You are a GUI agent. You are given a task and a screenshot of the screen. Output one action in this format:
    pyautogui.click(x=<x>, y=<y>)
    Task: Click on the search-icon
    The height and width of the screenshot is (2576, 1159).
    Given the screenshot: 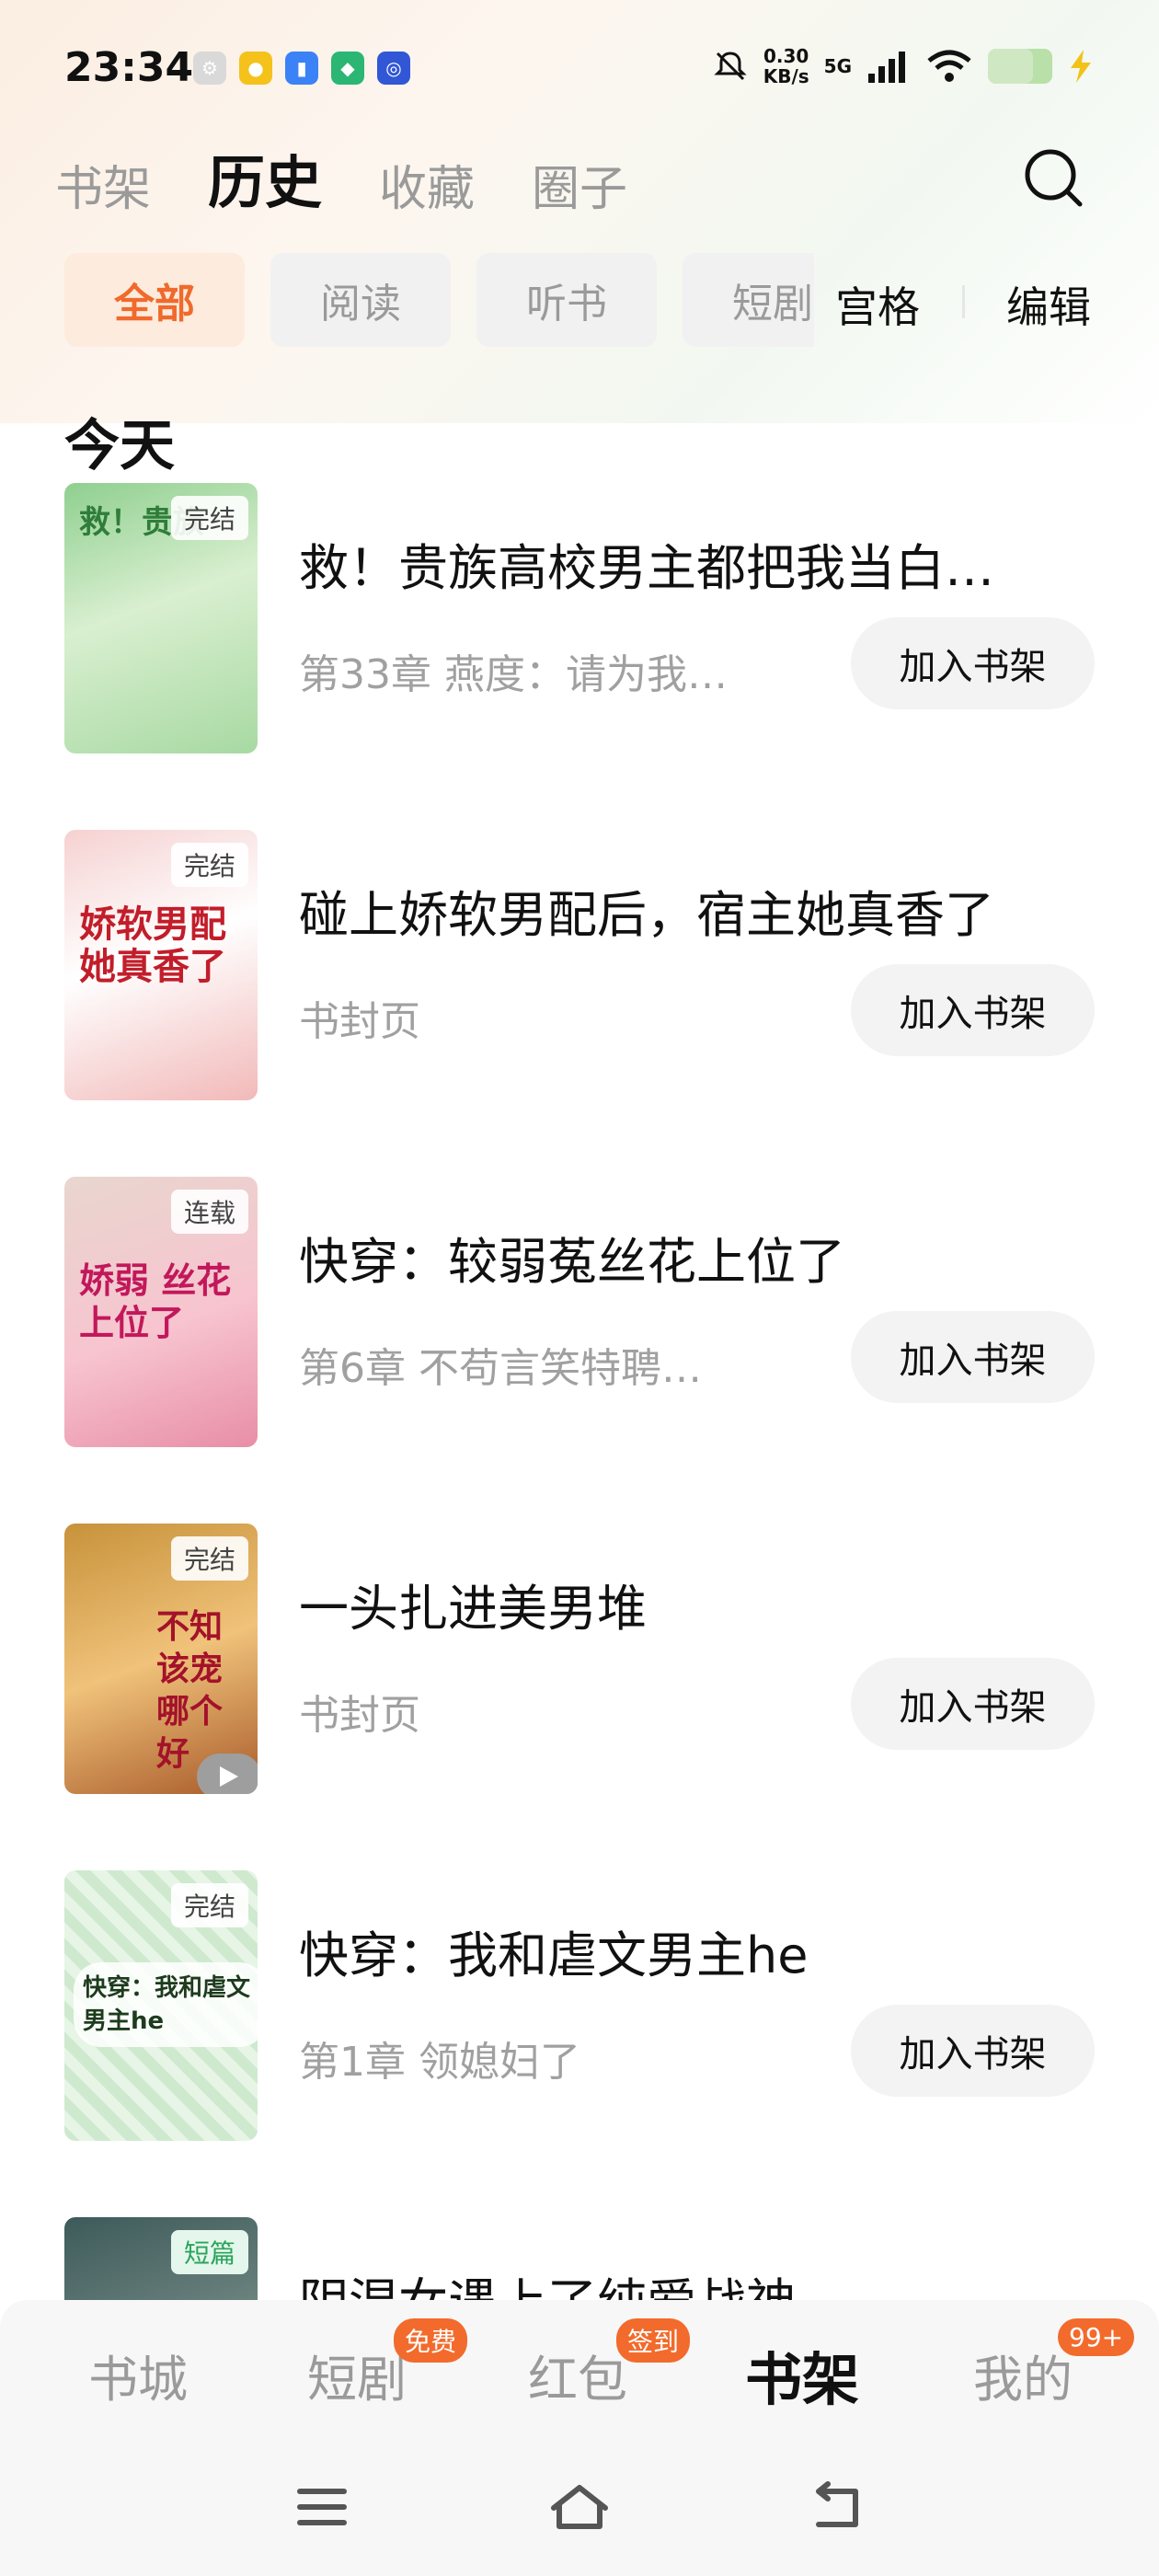 What is the action you would take?
    pyautogui.click(x=1053, y=177)
    